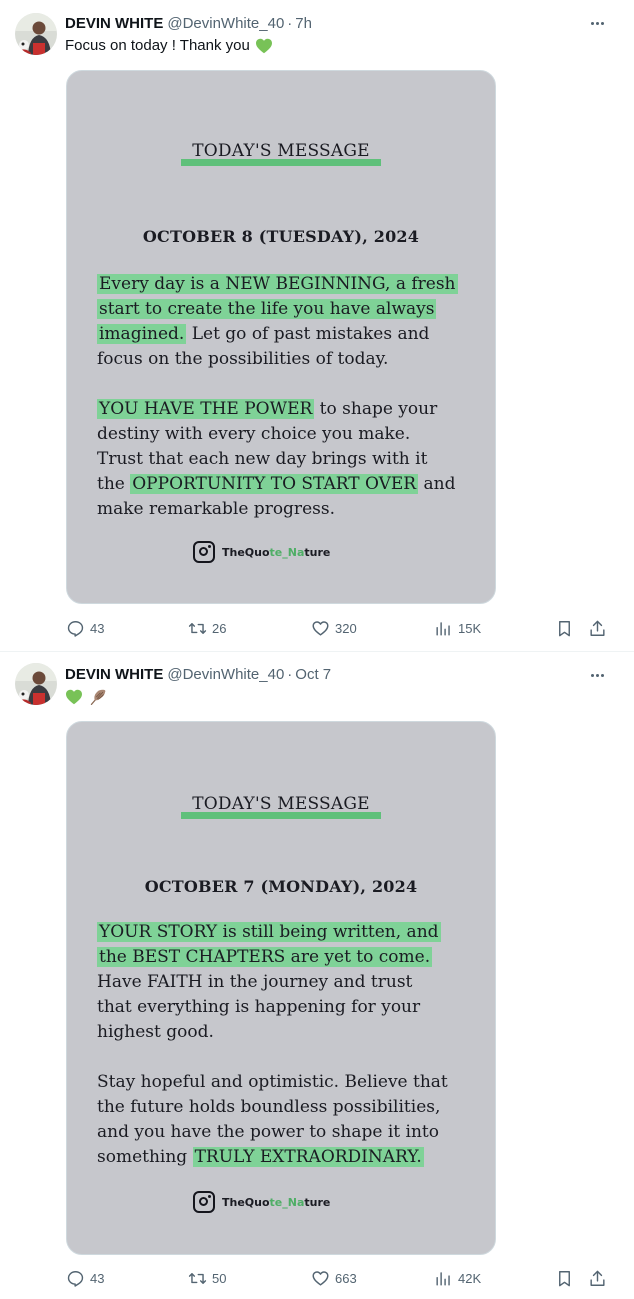  I want to click on card-text-line: the BEST CHAPTERS are yet to come., so click(287, 957).